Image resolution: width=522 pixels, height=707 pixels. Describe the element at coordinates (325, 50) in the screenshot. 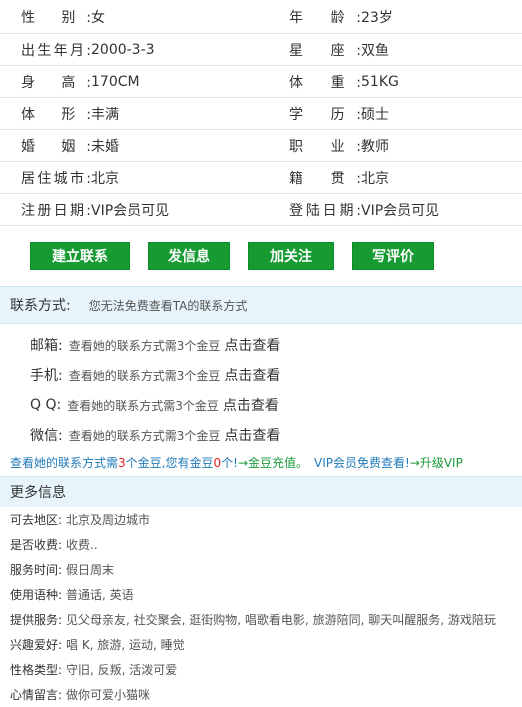

I see `field-label: 星 座:` at that location.